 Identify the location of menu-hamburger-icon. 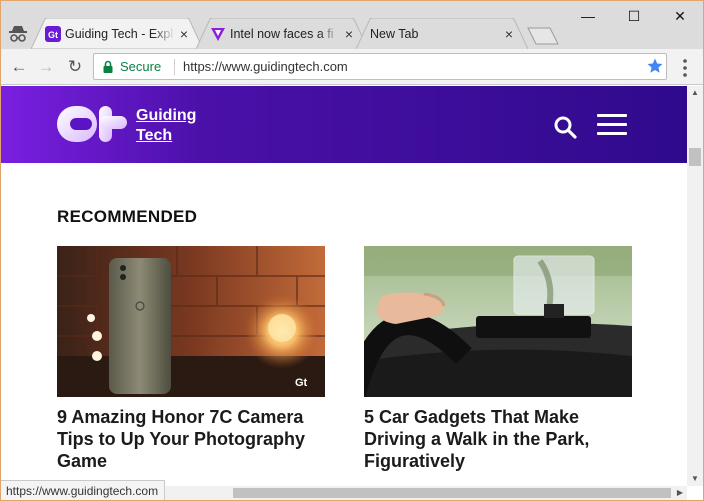
(612, 125).